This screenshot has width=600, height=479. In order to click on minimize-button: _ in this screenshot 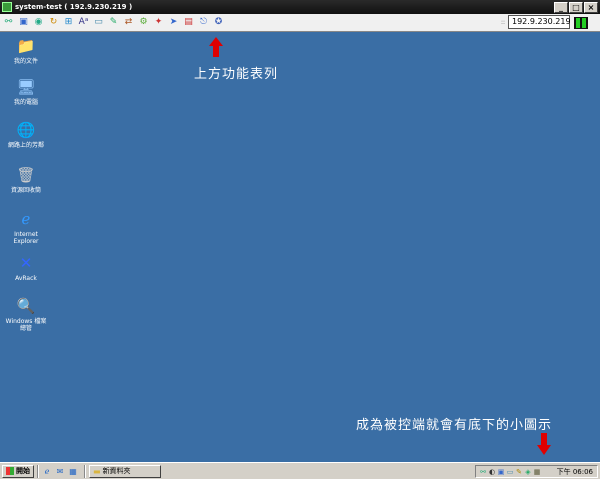, I will do `click(561, 7)`.